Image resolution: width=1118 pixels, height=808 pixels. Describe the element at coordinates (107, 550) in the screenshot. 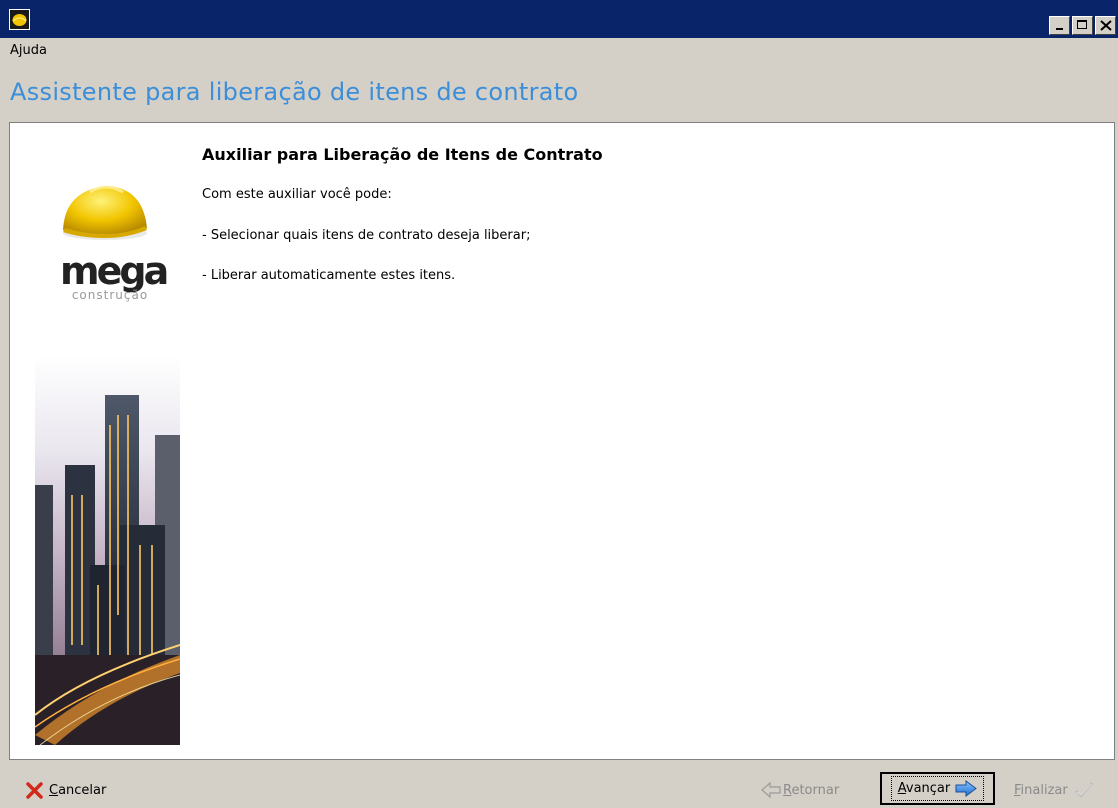

I see `city-skyline-image` at that location.